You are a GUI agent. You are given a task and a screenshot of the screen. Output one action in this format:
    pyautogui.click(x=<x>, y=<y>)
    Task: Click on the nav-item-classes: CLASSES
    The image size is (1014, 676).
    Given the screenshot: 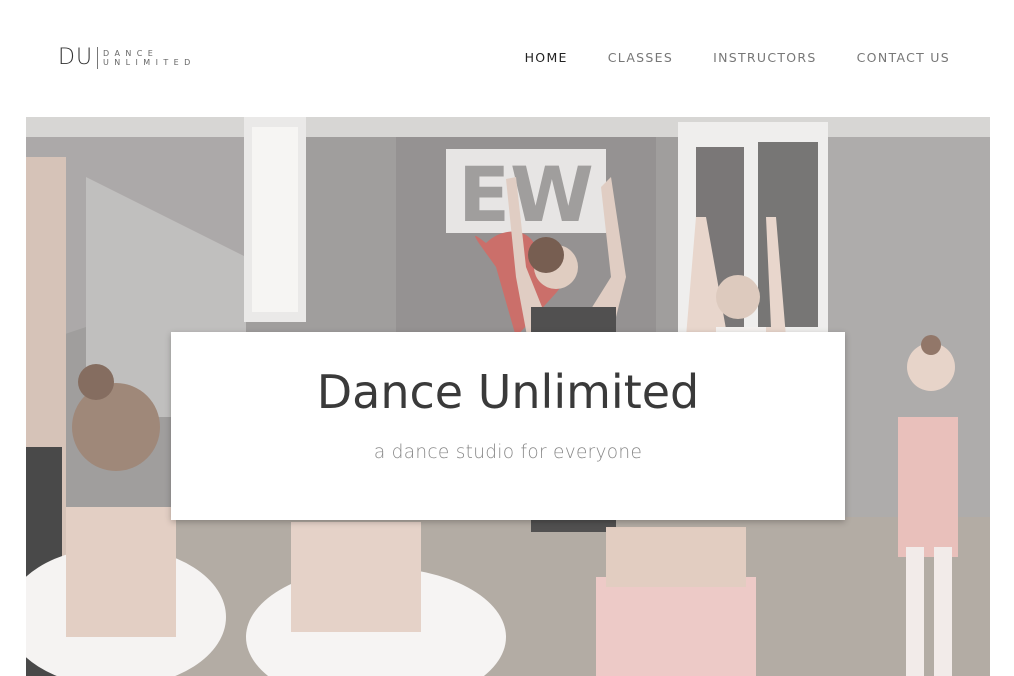 What is the action you would take?
    pyautogui.click(x=640, y=57)
    